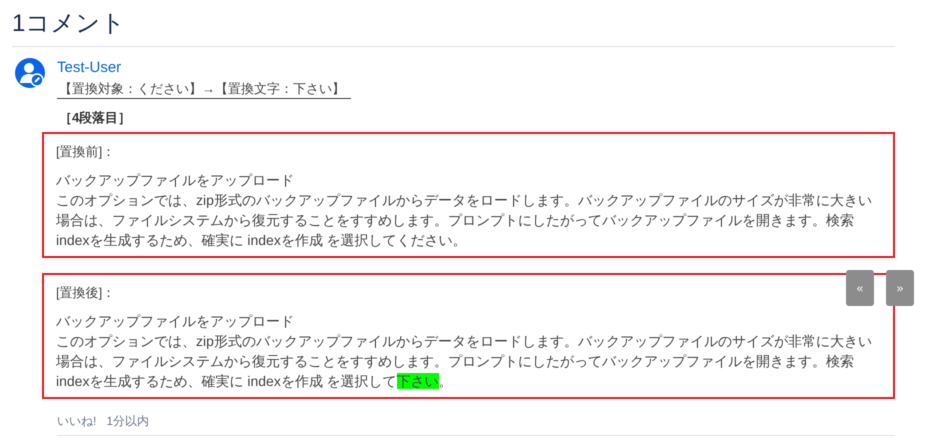  Describe the element at coordinates (95, 118) in the screenshot. I see `paragraph-heading: ［4段落目］` at that location.